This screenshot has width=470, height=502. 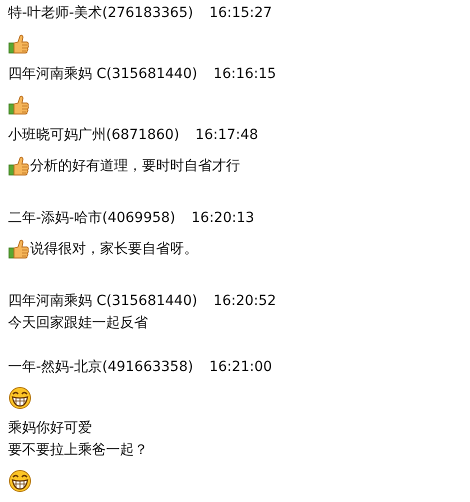 I want to click on message-time: 16:16:15, so click(x=244, y=74).